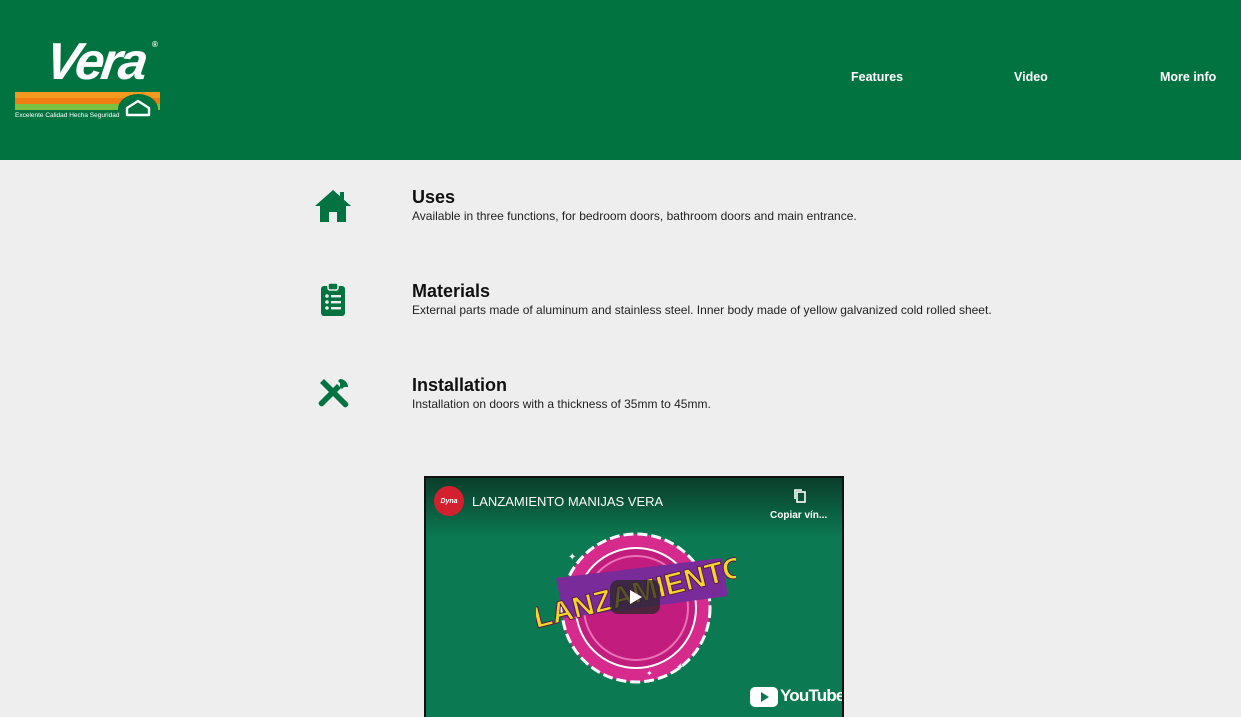 Image resolution: width=1241 pixels, height=717 pixels. What do you see at coordinates (155, 44) in the screenshot?
I see `logo-registered-mark: ®` at bounding box center [155, 44].